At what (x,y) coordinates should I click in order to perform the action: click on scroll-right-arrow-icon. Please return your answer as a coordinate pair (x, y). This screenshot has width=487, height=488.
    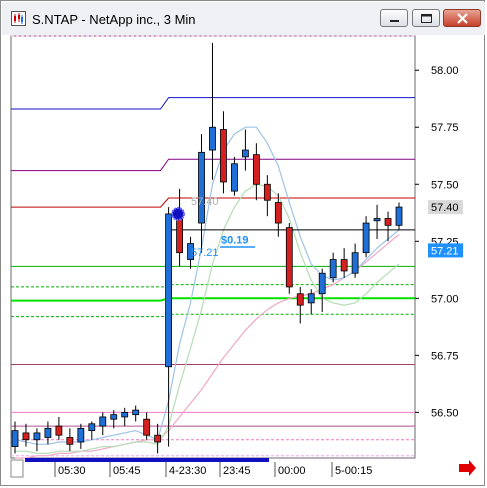
    Looking at the image, I should click on (467, 468).